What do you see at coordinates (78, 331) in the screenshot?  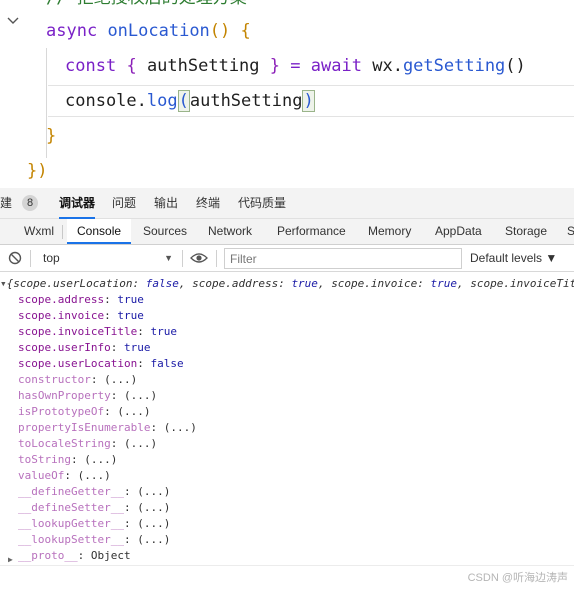 I see `property-key: scope.invoiceTitle` at bounding box center [78, 331].